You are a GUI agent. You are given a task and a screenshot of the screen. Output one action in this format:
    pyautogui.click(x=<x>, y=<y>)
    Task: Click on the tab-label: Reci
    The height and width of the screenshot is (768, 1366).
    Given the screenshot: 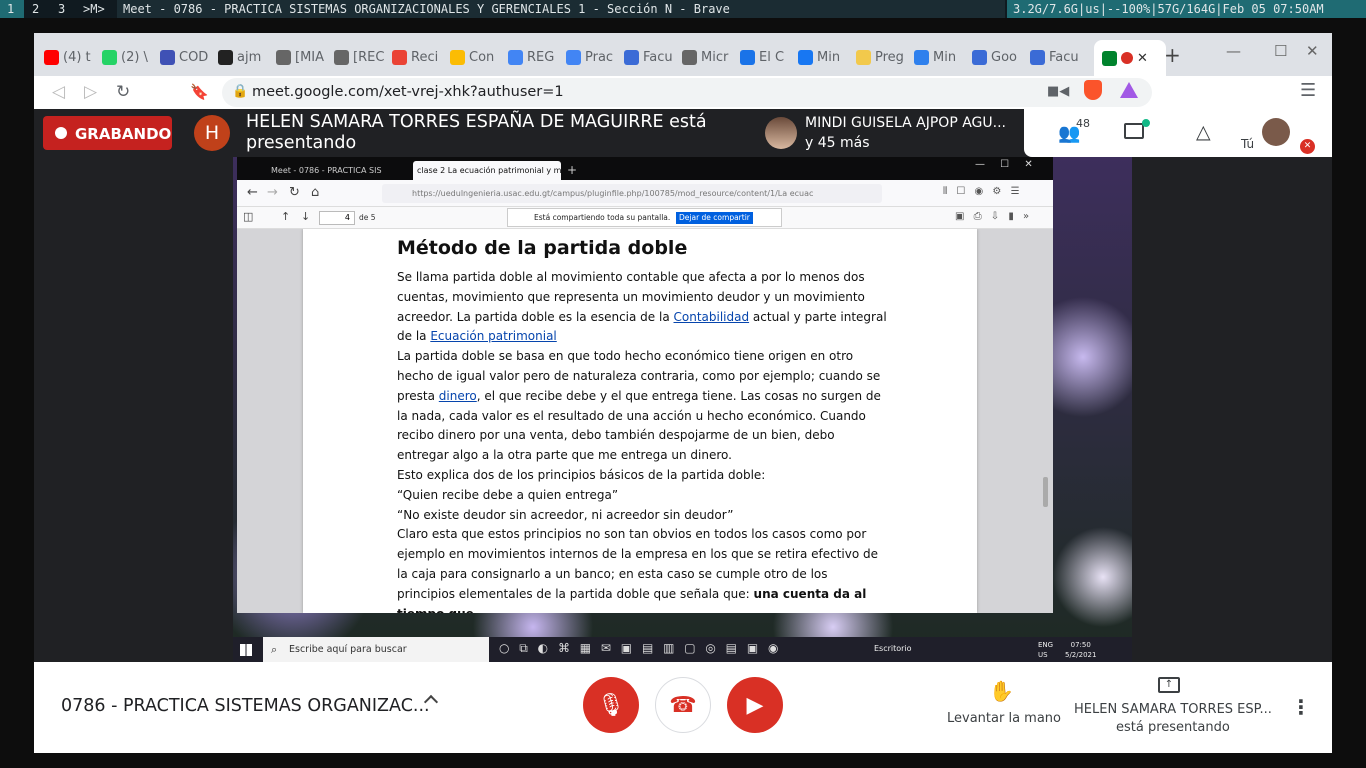 What is the action you would take?
    pyautogui.click(x=425, y=57)
    